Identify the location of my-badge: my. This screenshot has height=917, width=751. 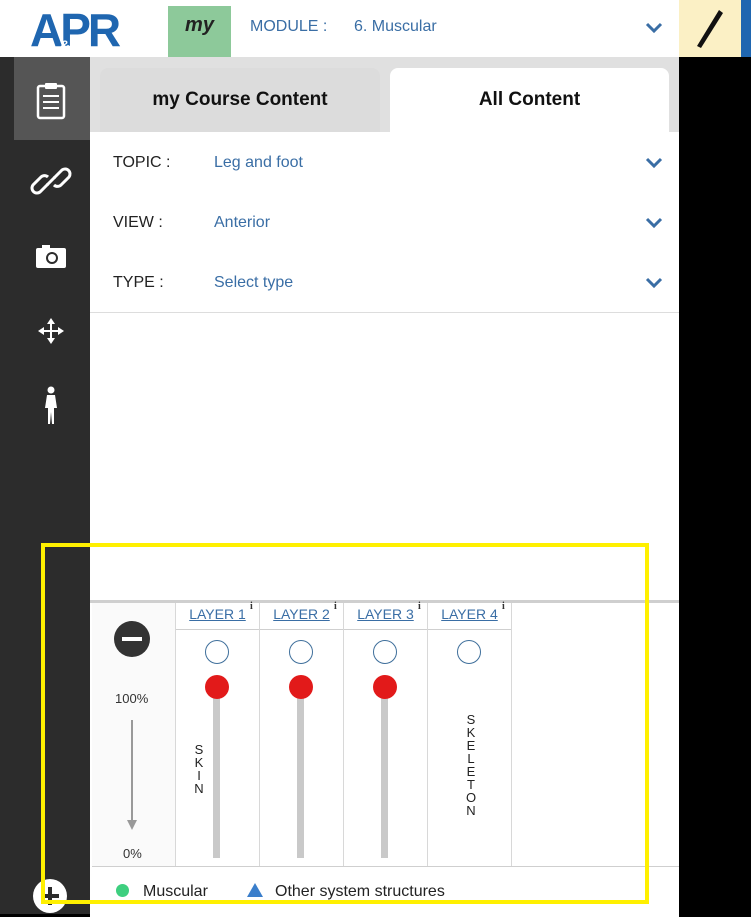
(199, 31).